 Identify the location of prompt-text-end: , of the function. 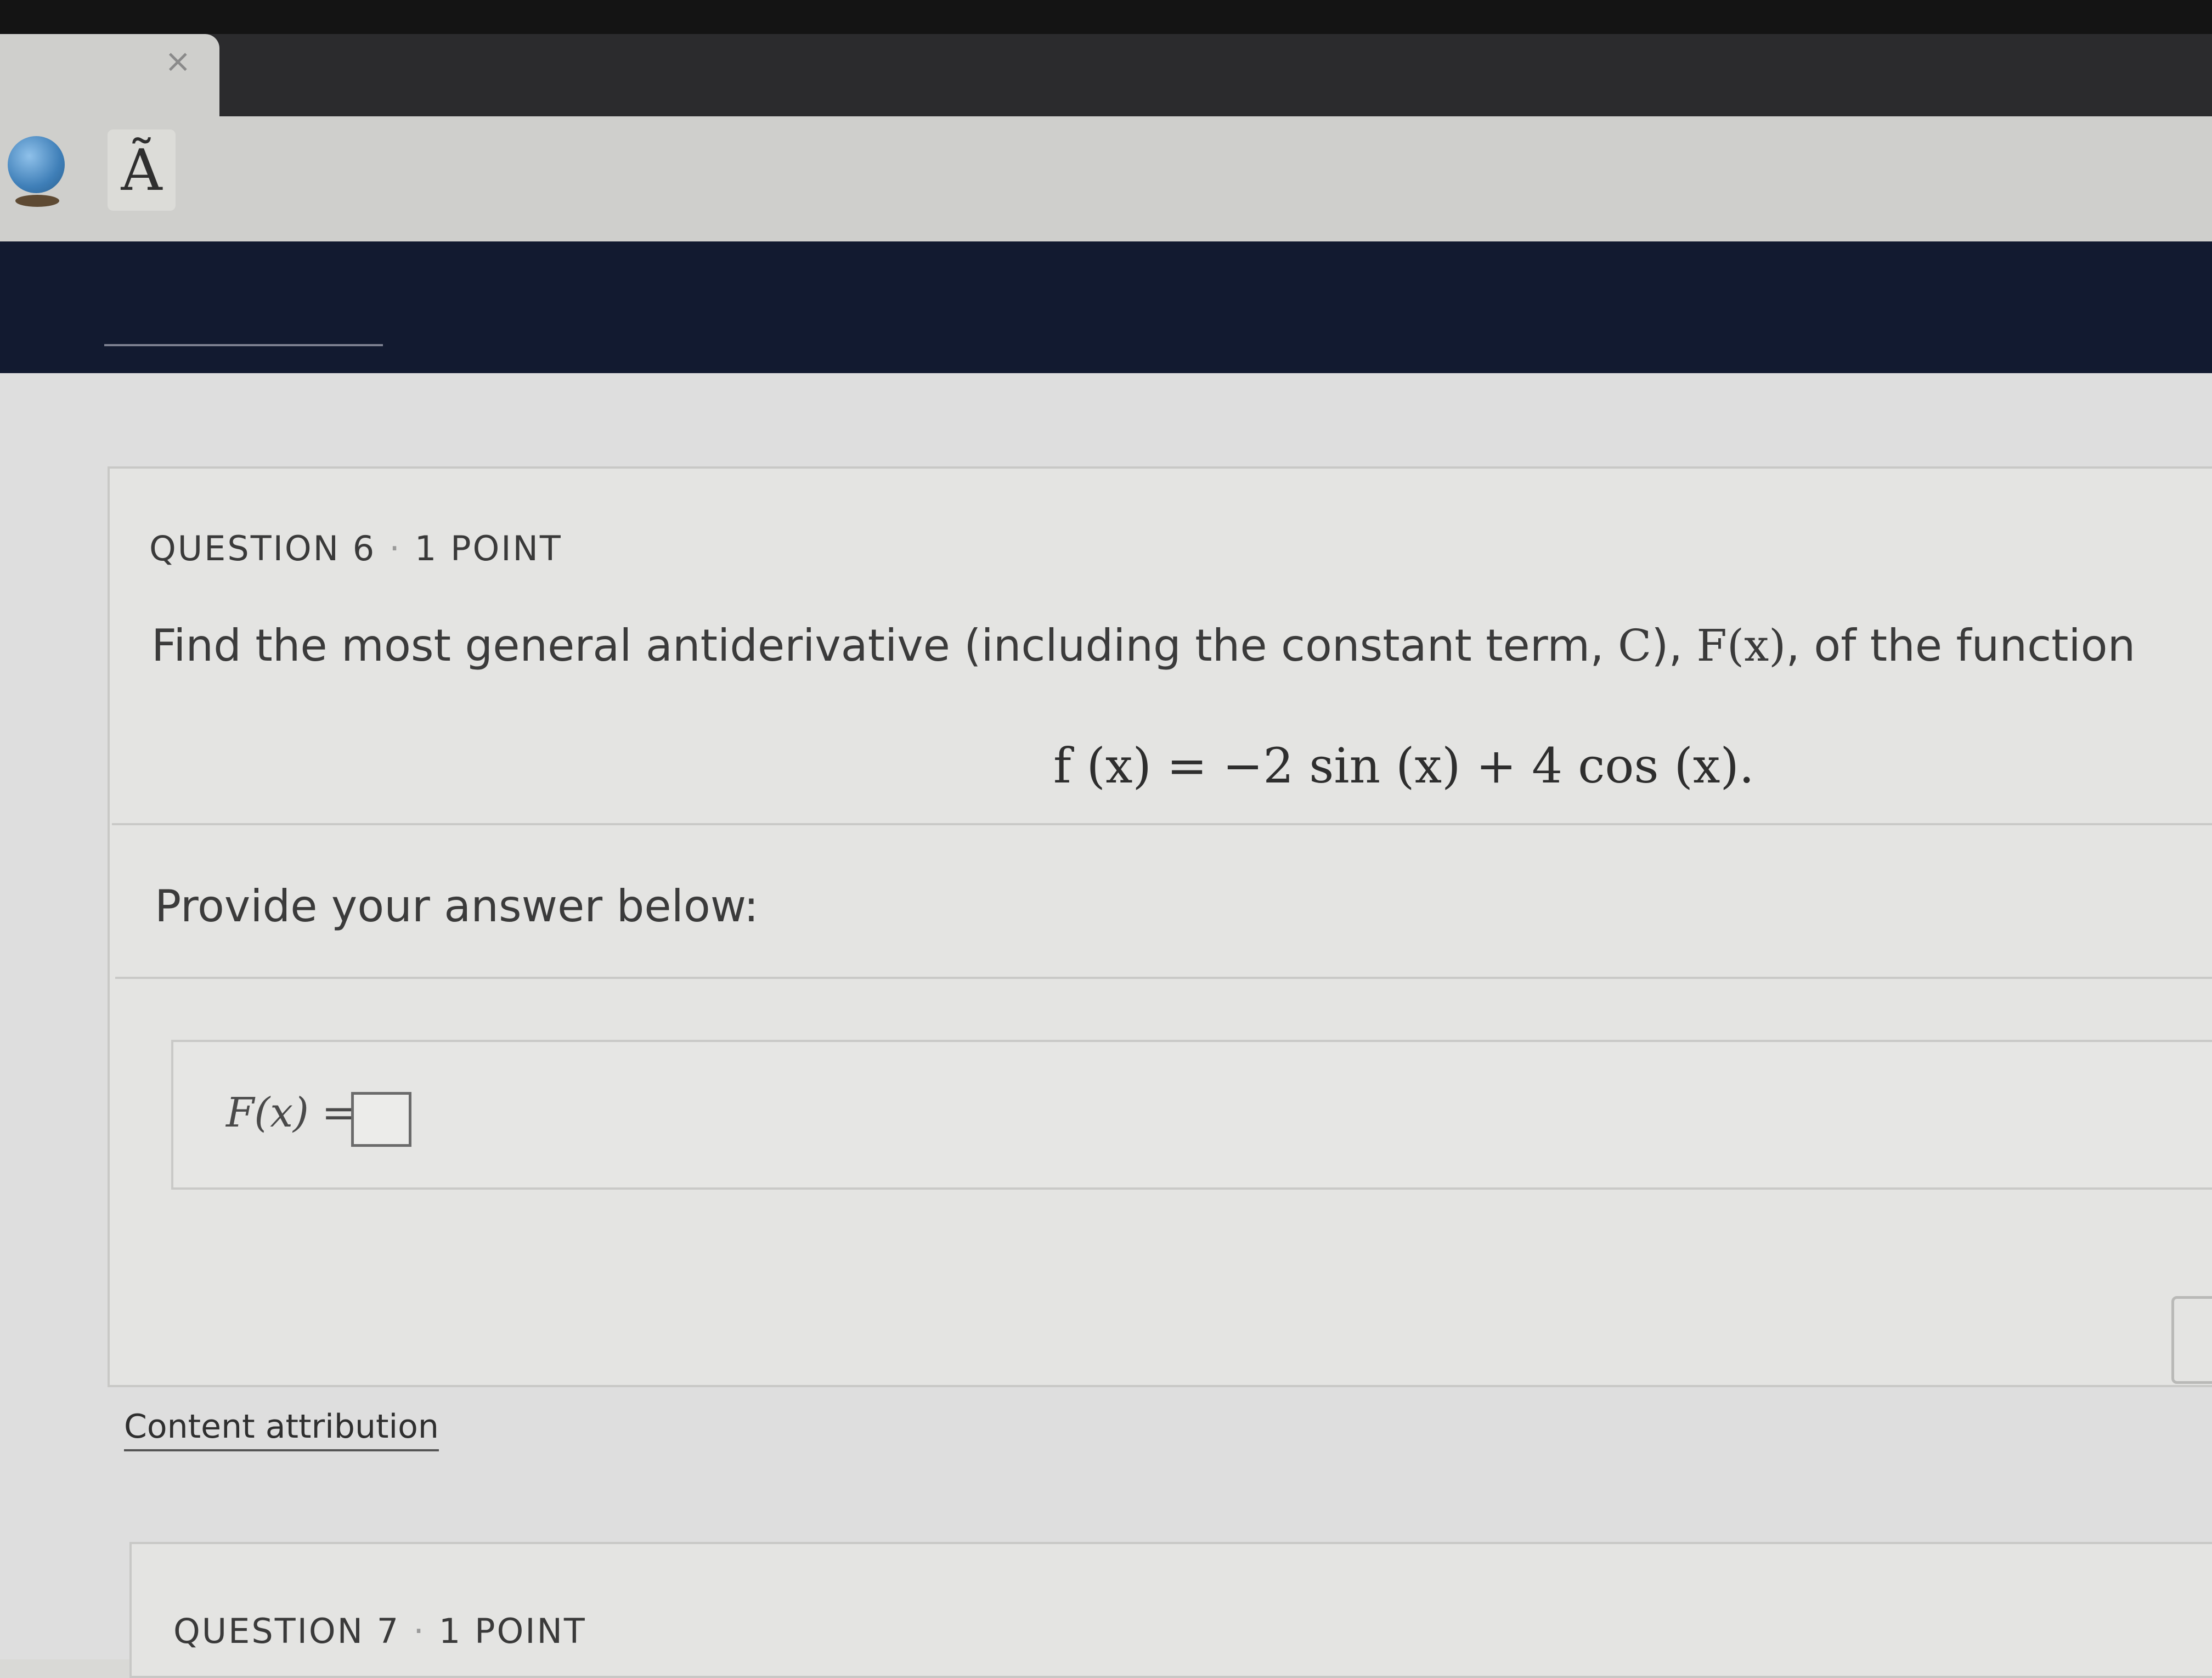
(1961, 645).